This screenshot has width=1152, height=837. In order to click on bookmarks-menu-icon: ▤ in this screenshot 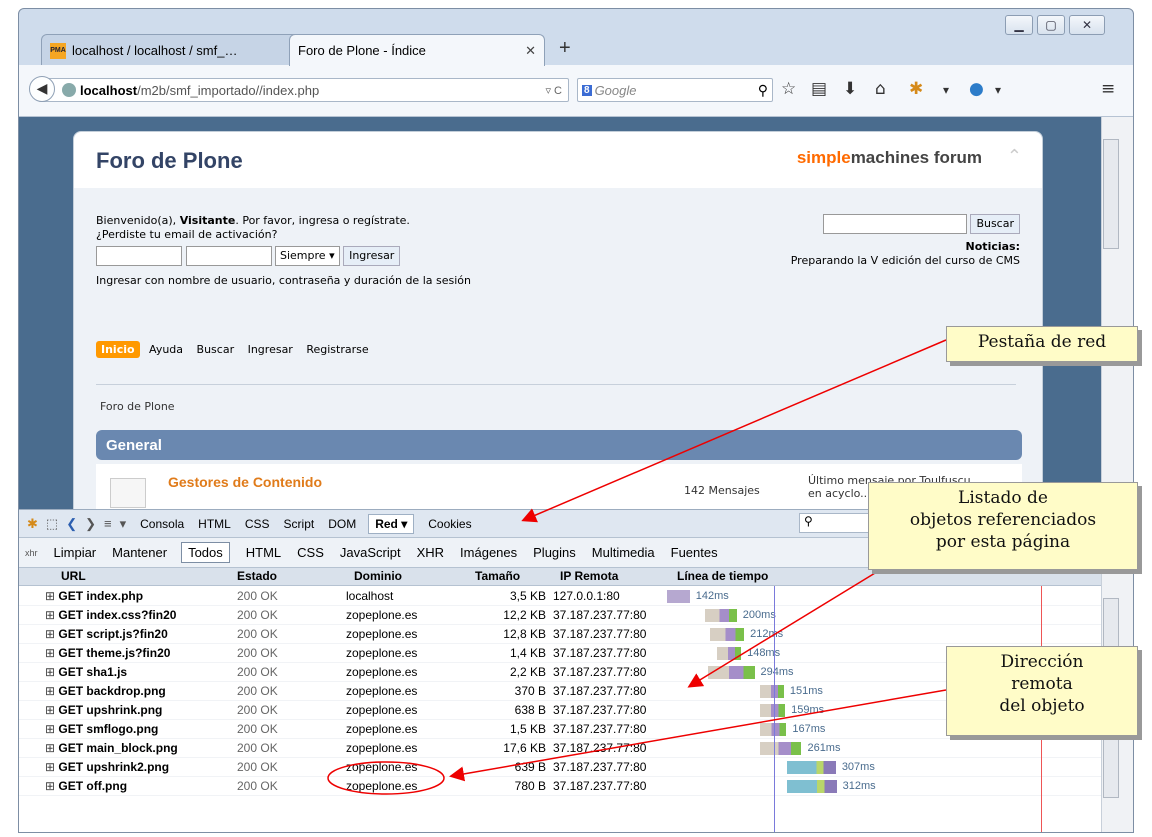, I will do `click(819, 89)`.